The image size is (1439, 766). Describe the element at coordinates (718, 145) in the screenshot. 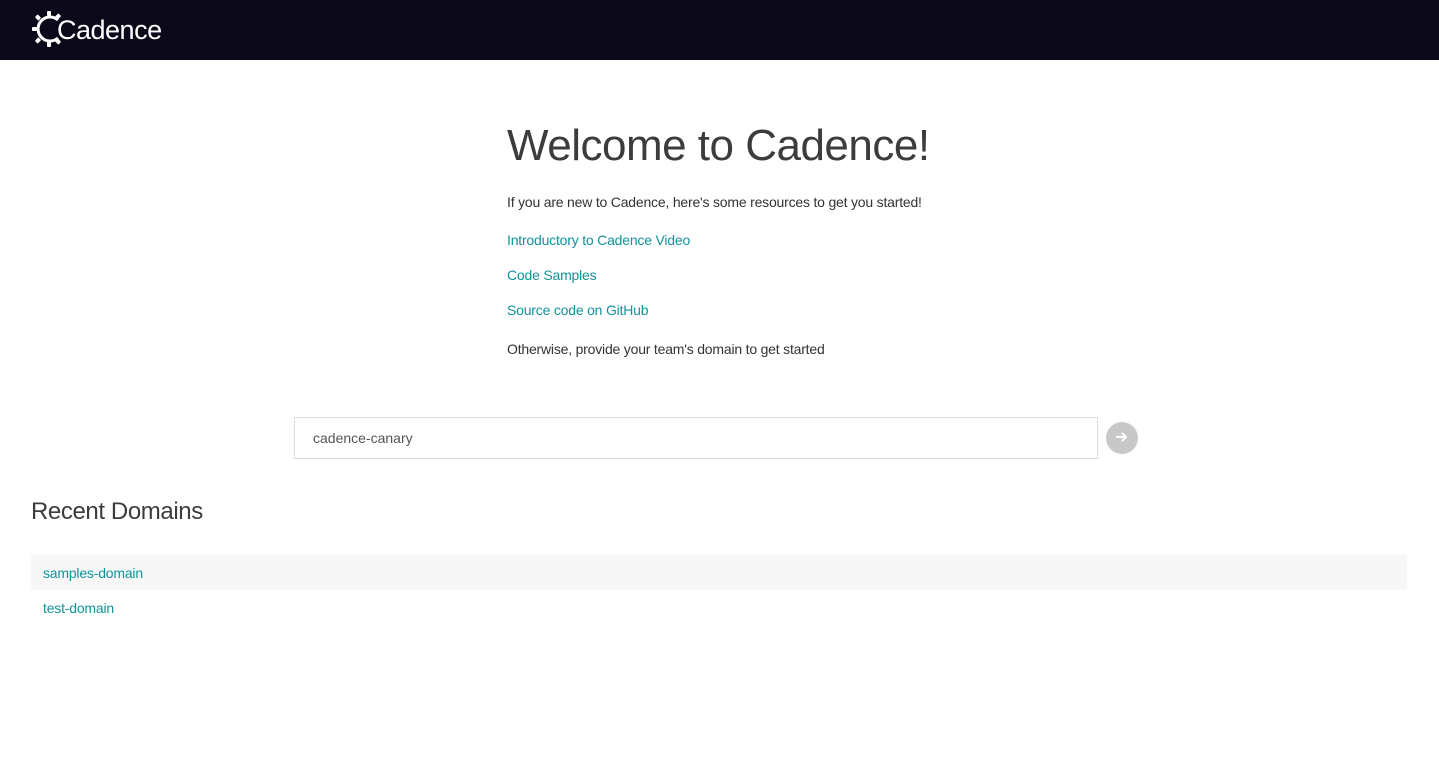

I see `page-title: Welcome to Cadence!` at that location.